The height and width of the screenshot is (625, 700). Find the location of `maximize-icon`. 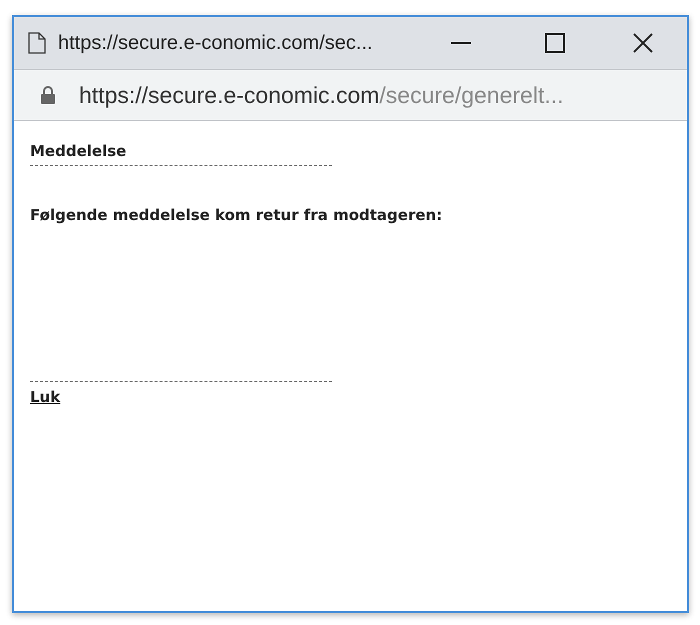

maximize-icon is located at coordinates (555, 43).